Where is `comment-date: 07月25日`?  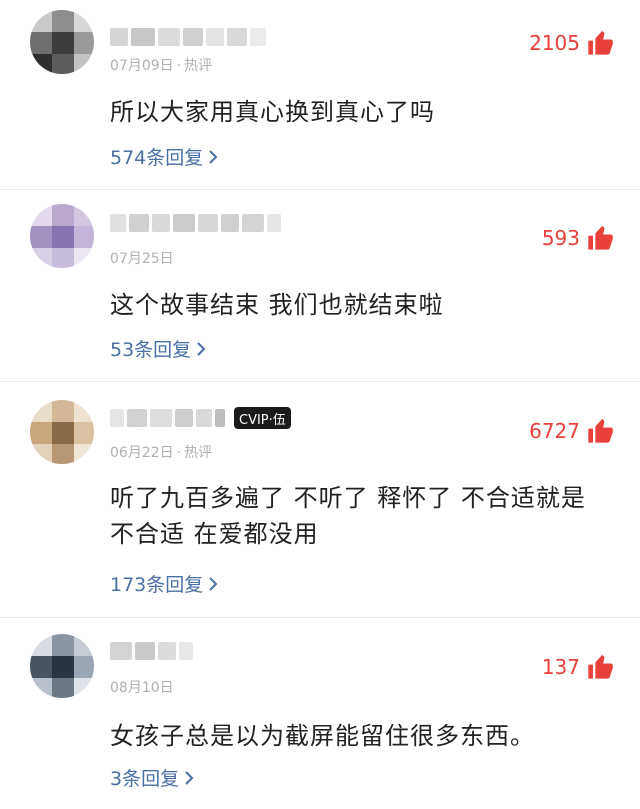 comment-date: 07月25日 is located at coordinates (142, 259).